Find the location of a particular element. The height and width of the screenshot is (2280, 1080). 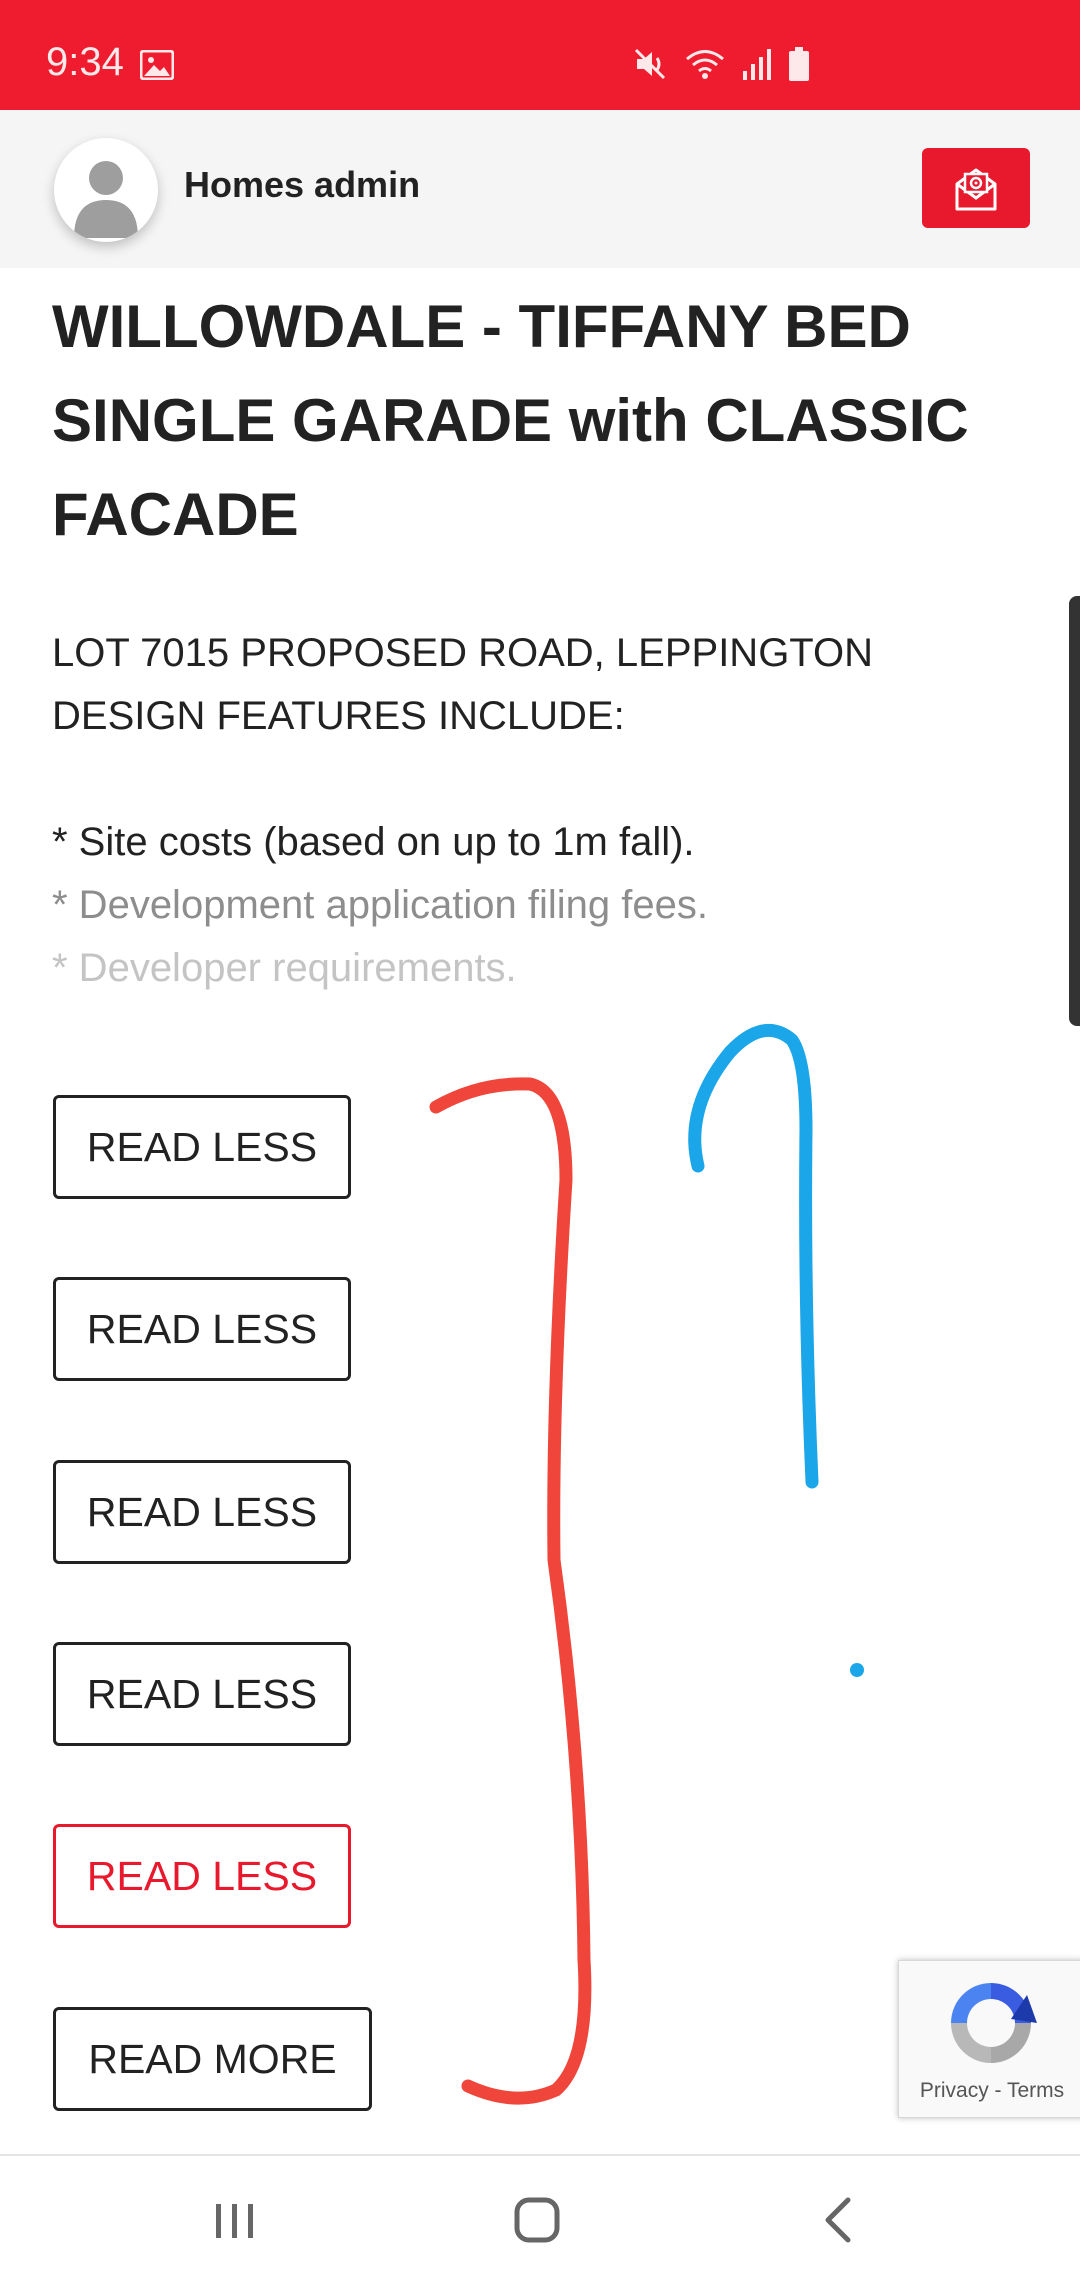

battery-icon is located at coordinates (799, 64).